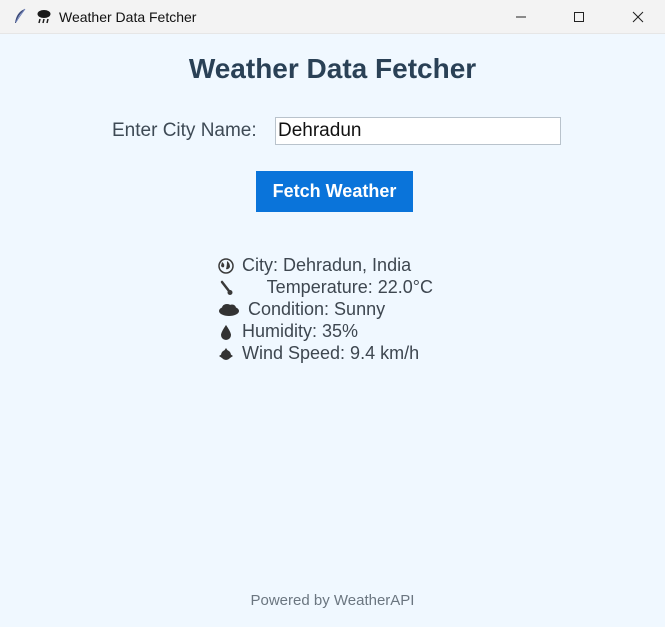  I want to click on storm-cloud-icon, so click(44, 16).